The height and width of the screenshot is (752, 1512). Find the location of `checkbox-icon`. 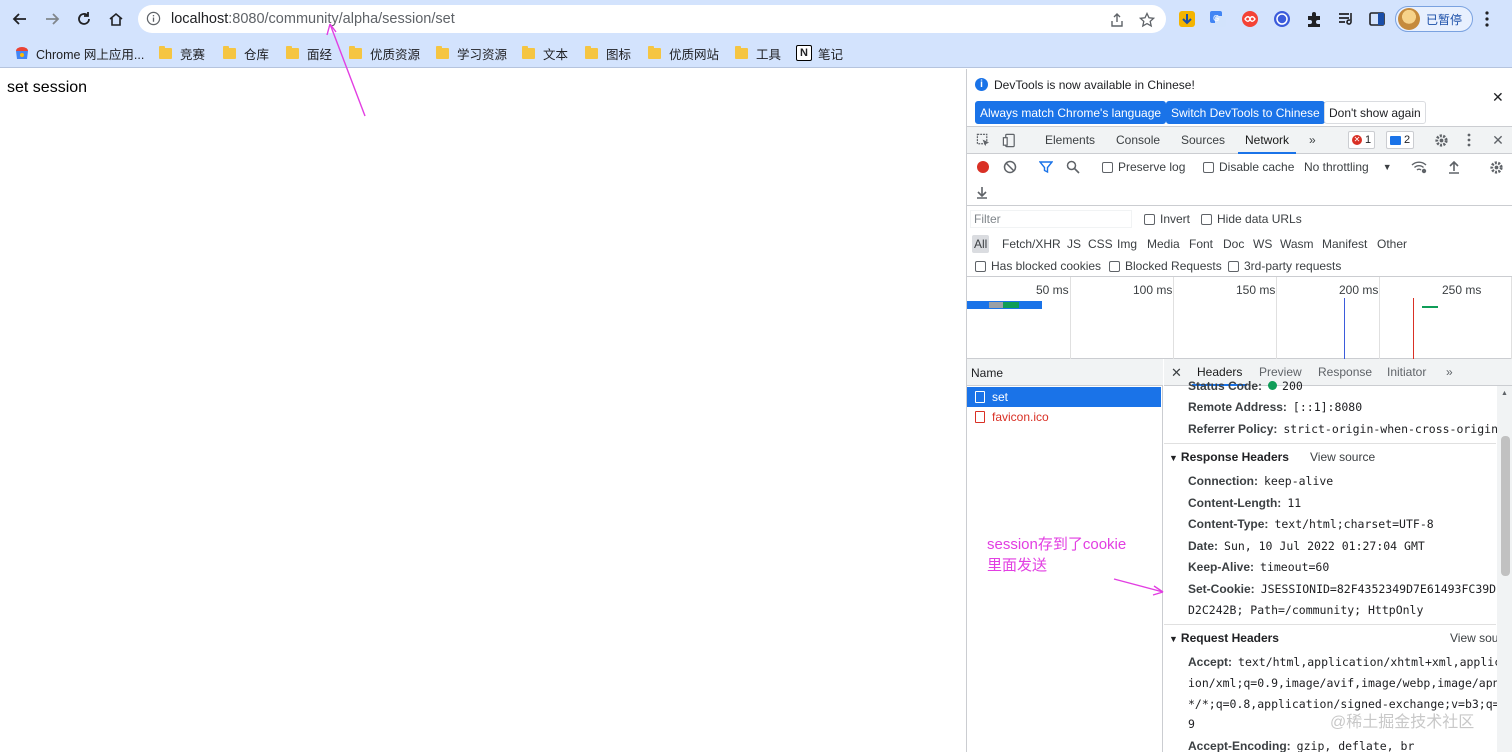

checkbox-icon is located at coordinates (980, 266).